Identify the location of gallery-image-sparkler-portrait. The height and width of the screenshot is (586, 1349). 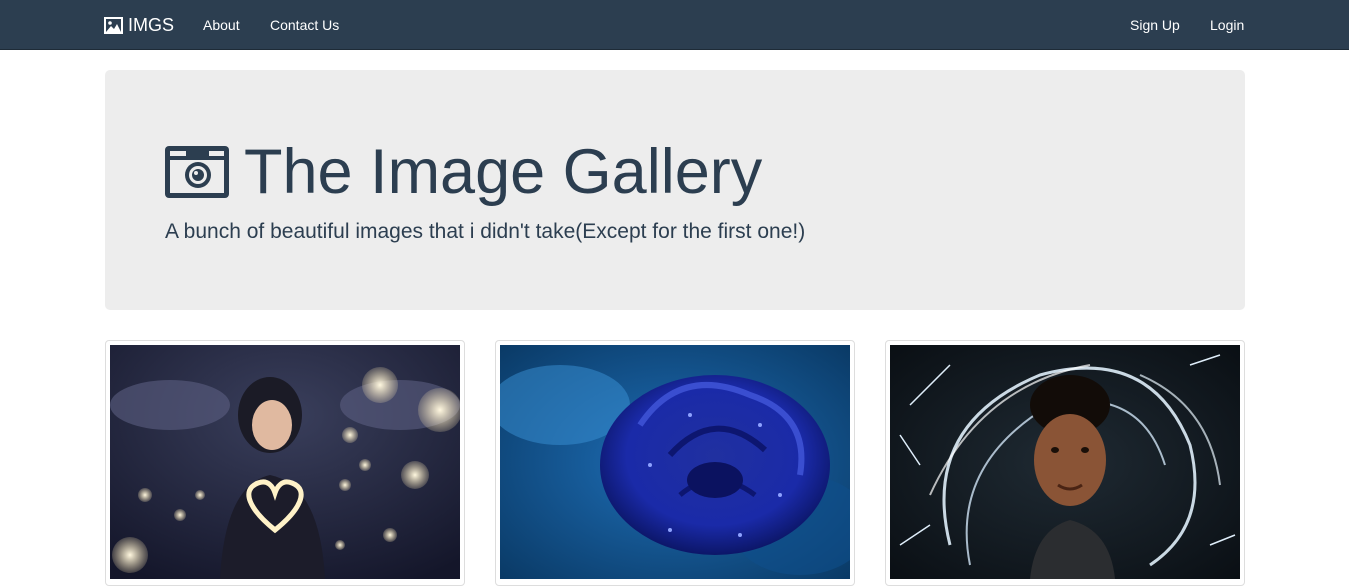
(1065, 462).